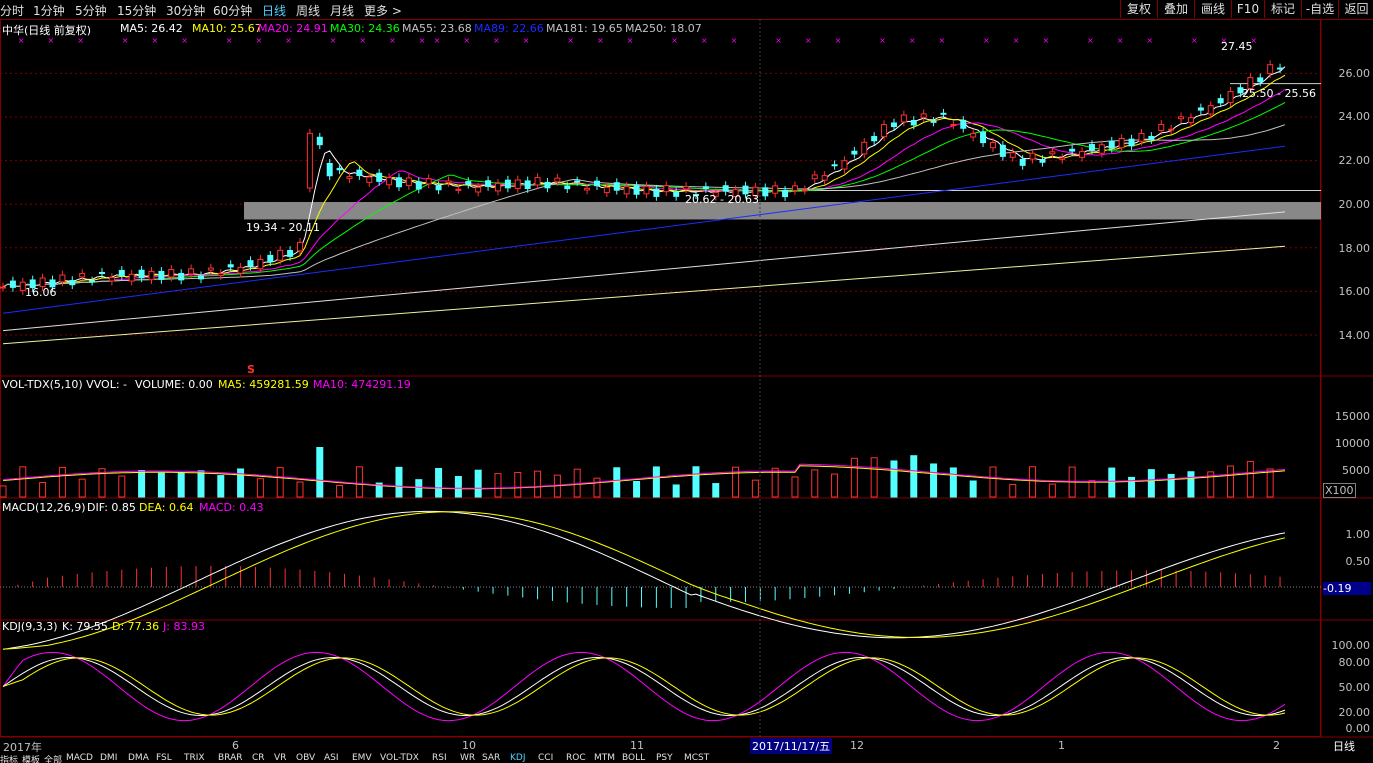 This screenshot has width=1373, height=763. What do you see at coordinates (791, 746) in the screenshot?
I see `cursor-date-badge: 2017/11/17/五` at bounding box center [791, 746].